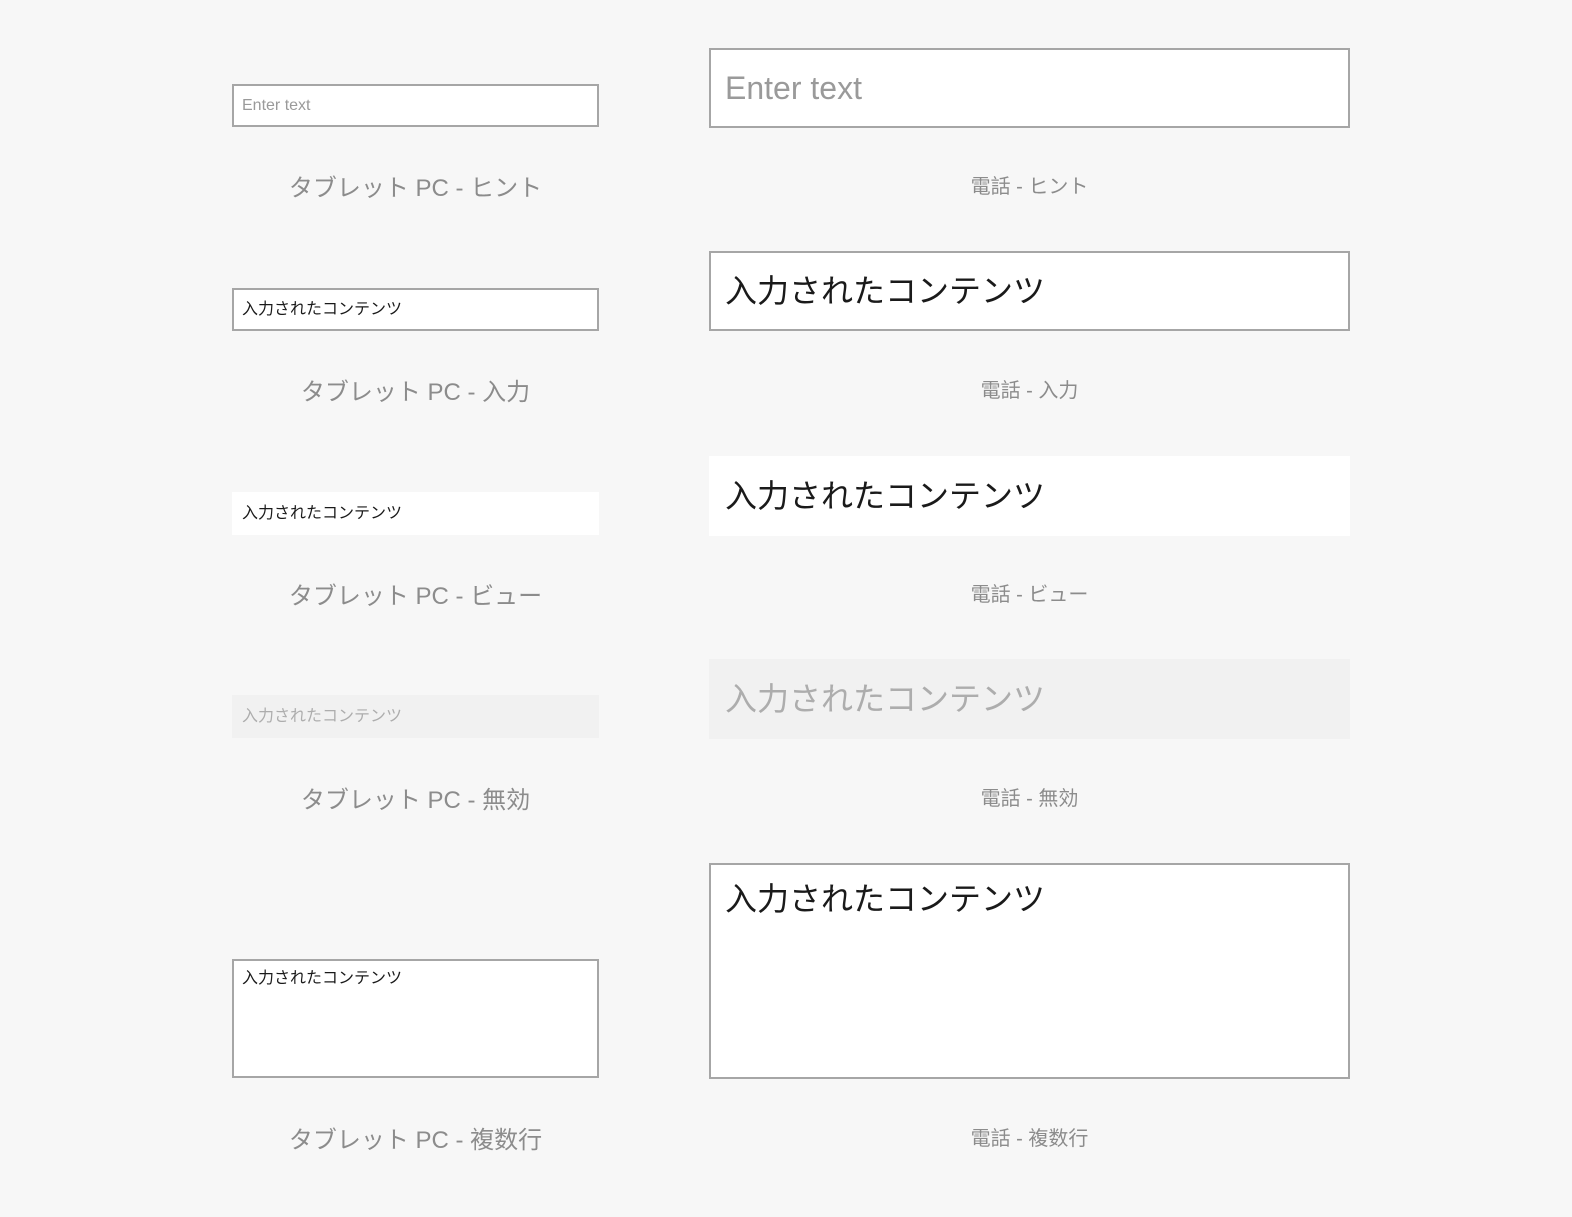 The image size is (1572, 1217). I want to click on caption-tablet-disabled: タブレット PC - 無効, so click(415, 800).